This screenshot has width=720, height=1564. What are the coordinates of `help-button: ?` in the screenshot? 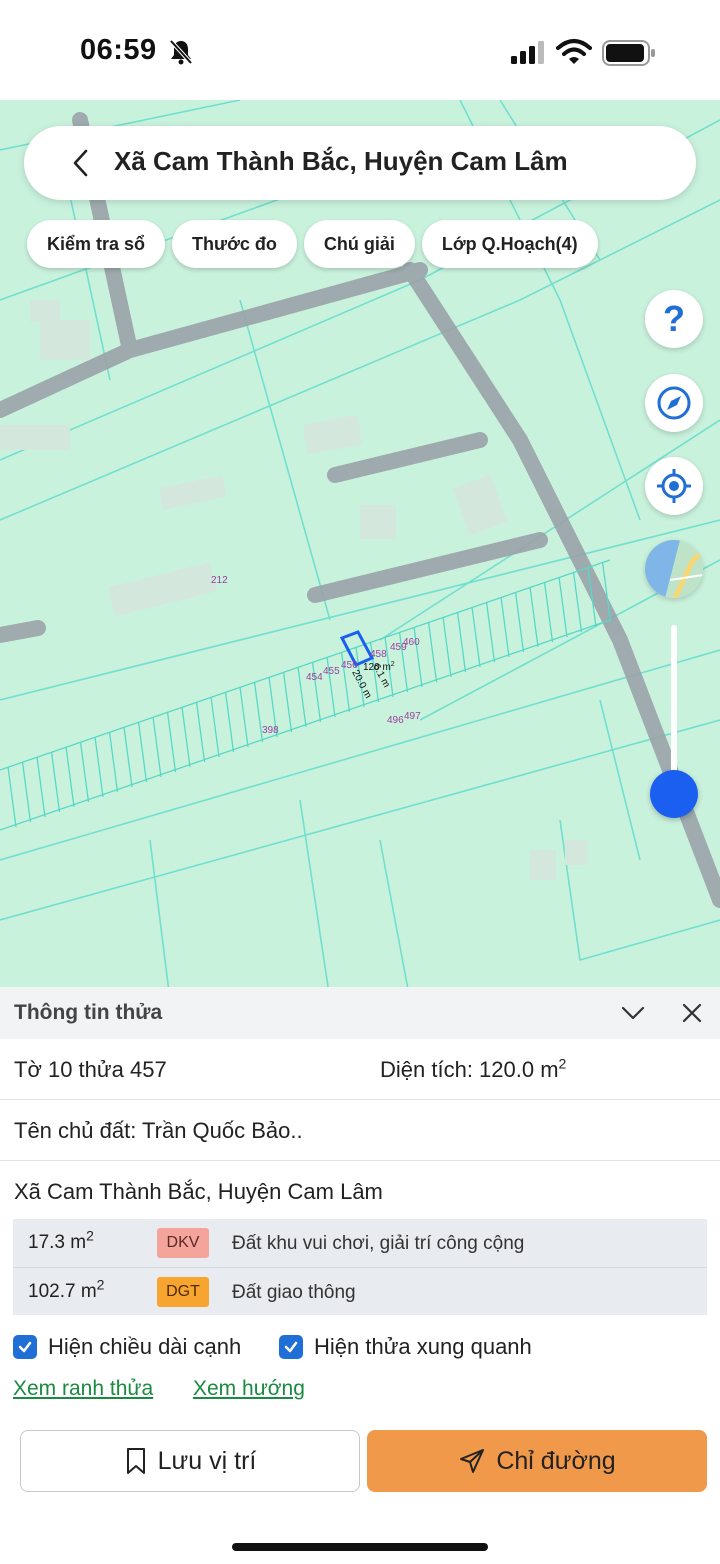 It's located at (674, 319).